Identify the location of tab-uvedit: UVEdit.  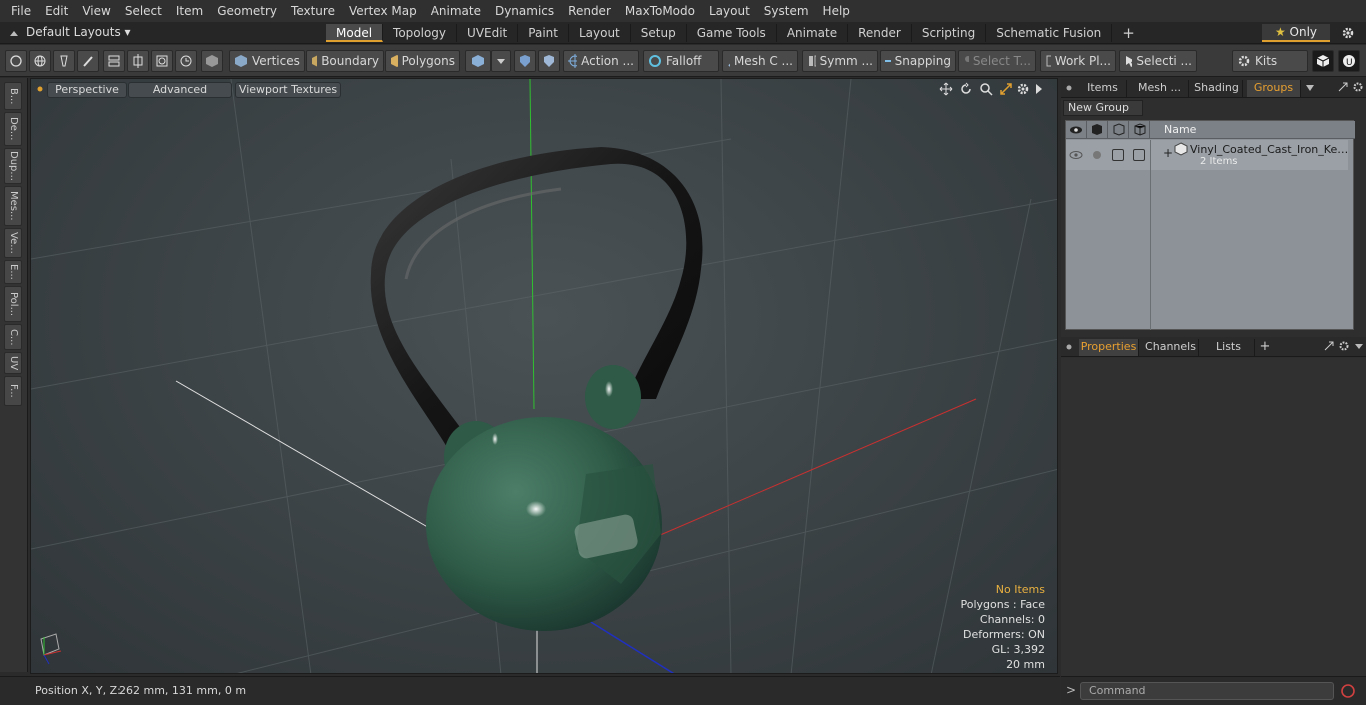
(488, 33).